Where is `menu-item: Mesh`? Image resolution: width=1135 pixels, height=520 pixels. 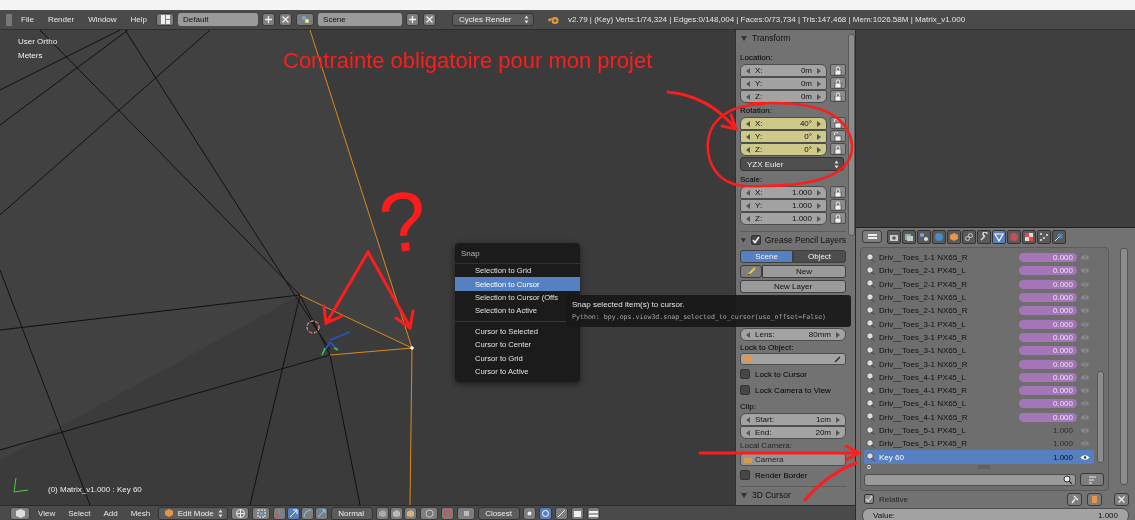 menu-item: Mesh is located at coordinates (140, 513).